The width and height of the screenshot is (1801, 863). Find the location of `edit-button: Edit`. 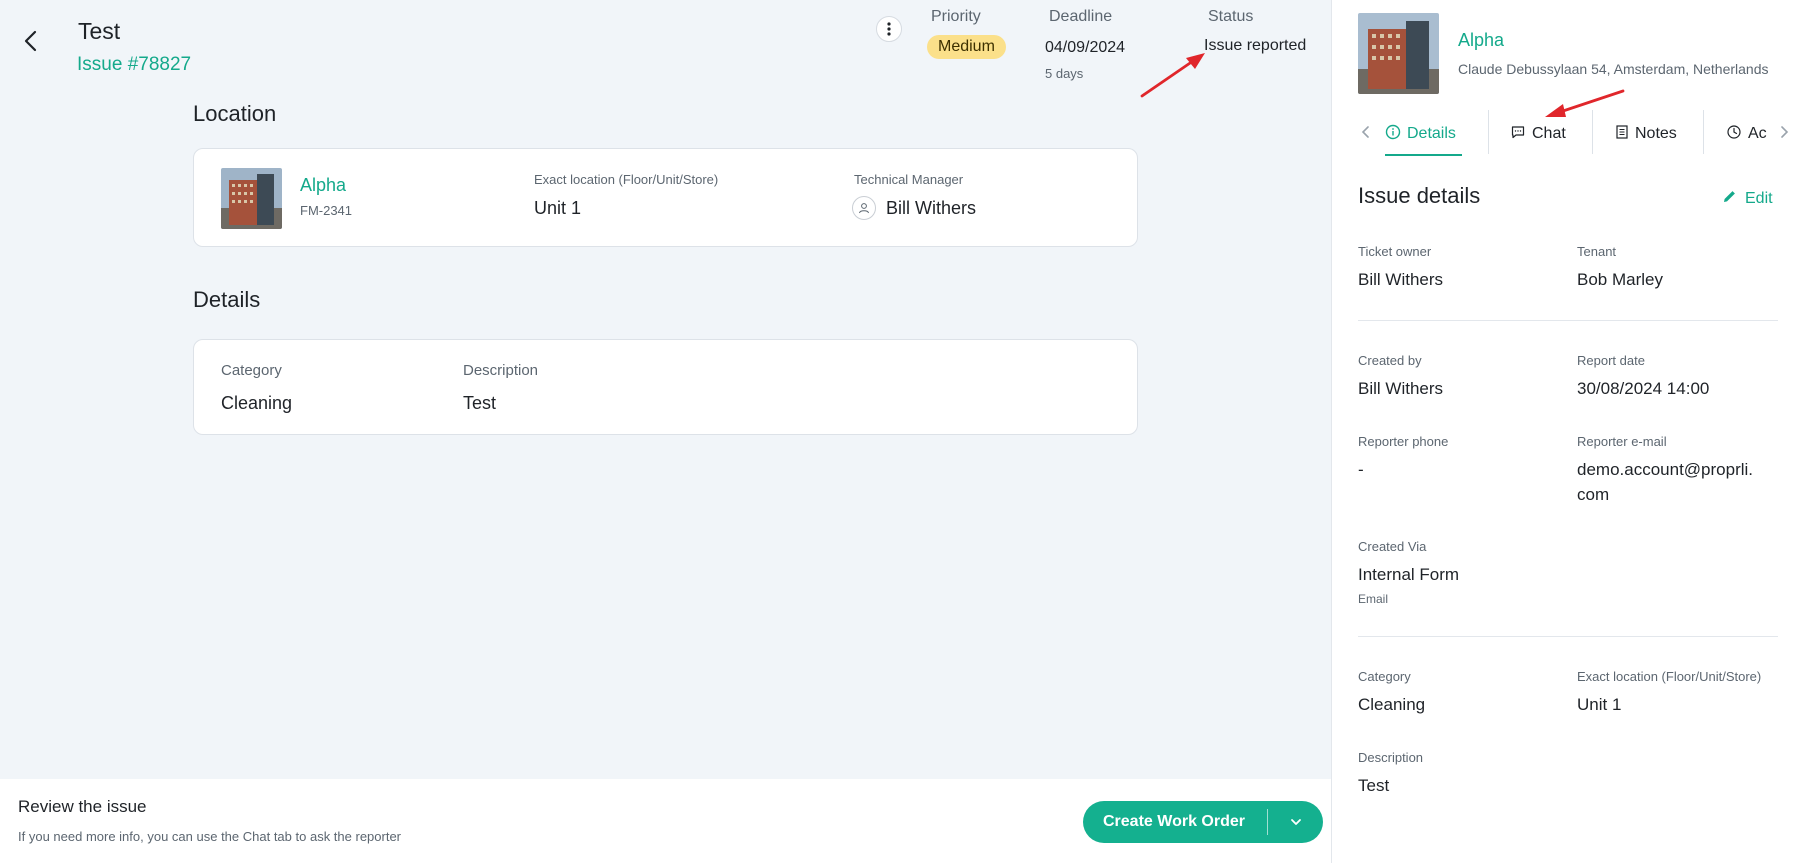

edit-button: Edit is located at coordinates (1747, 199).